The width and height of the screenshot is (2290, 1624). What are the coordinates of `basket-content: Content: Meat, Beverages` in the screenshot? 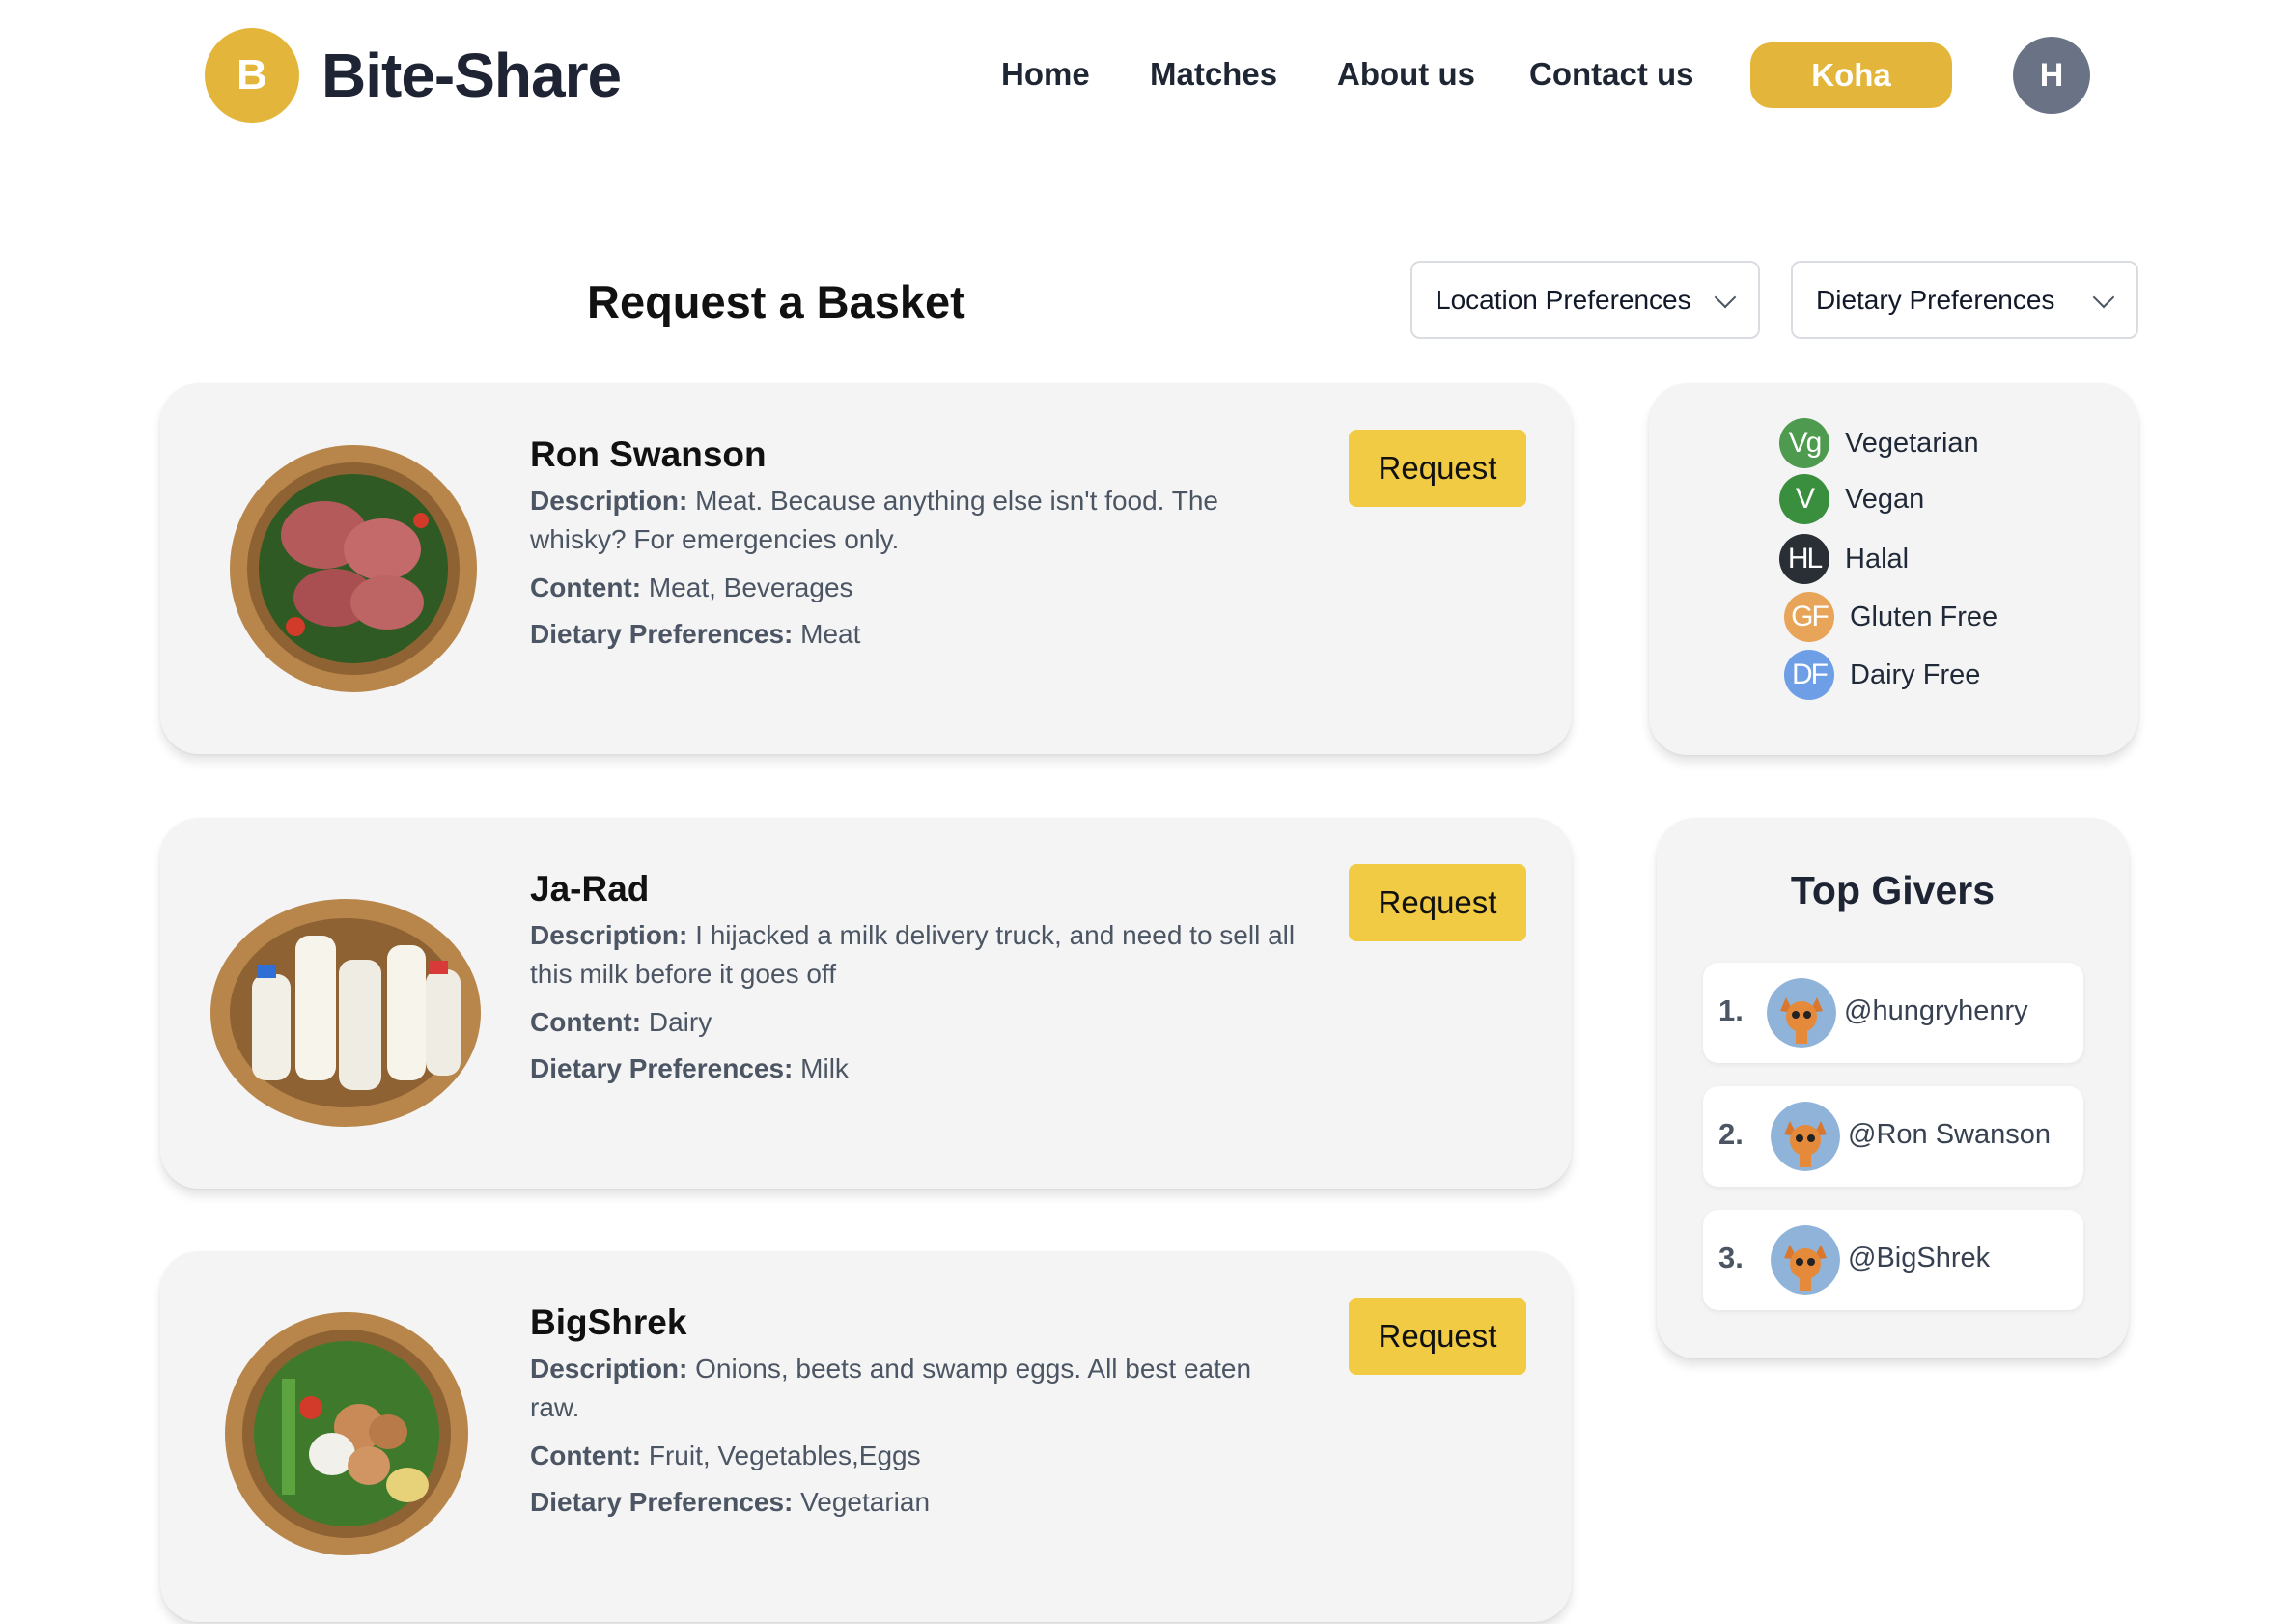 It's located at (916, 588).